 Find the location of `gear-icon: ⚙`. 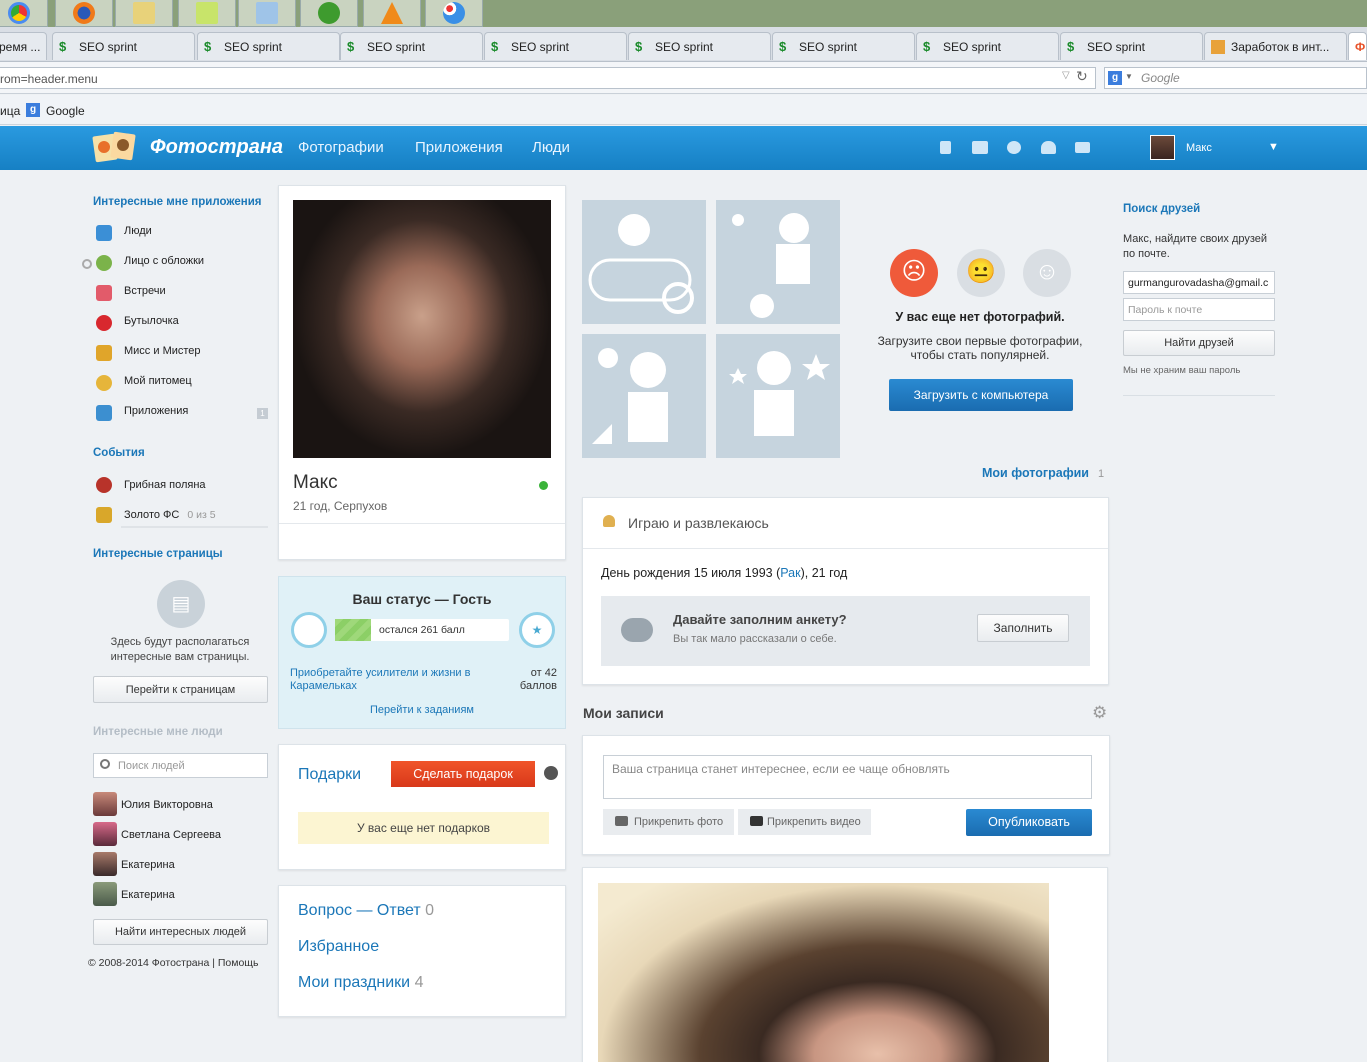

gear-icon: ⚙ is located at coordinates (1099, 713).